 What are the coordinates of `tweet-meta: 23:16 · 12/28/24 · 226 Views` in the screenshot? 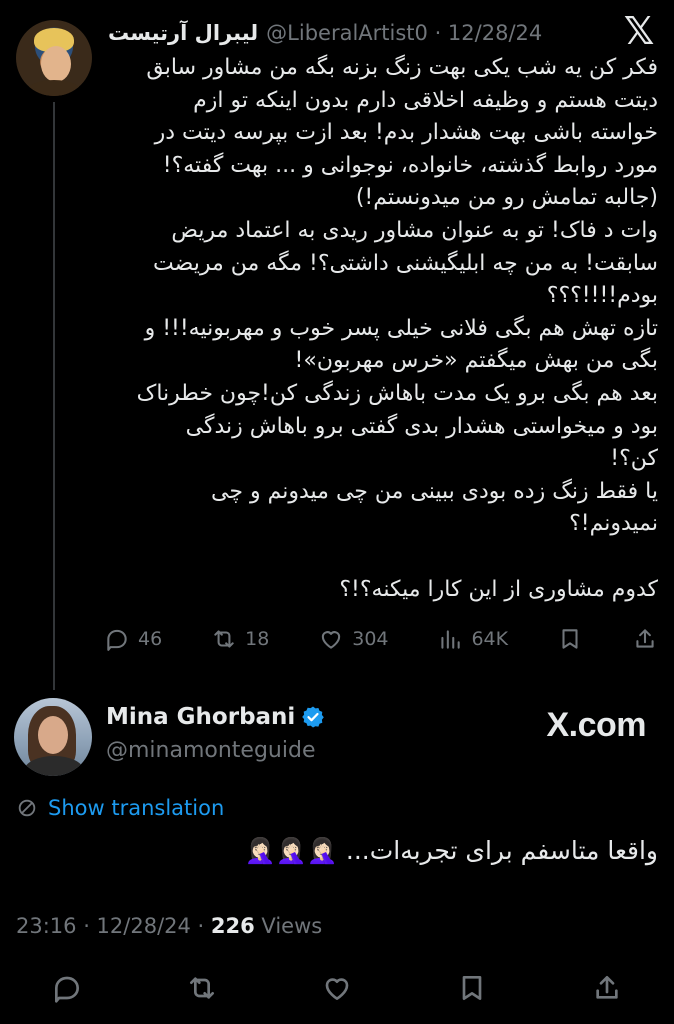 It's located at (169, 926).